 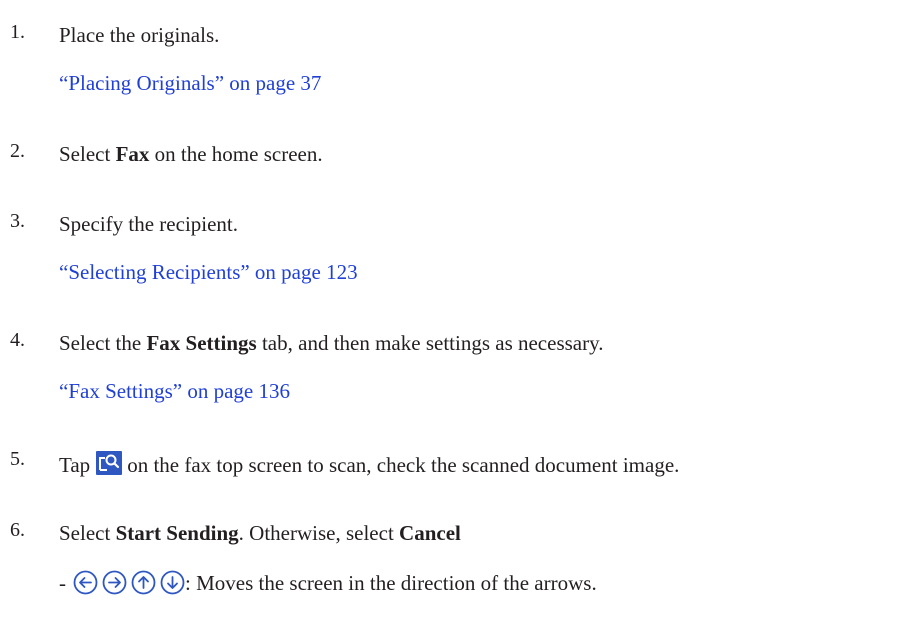 I want to click on step-text: Specify the recipient., so click(x=149, y=224).